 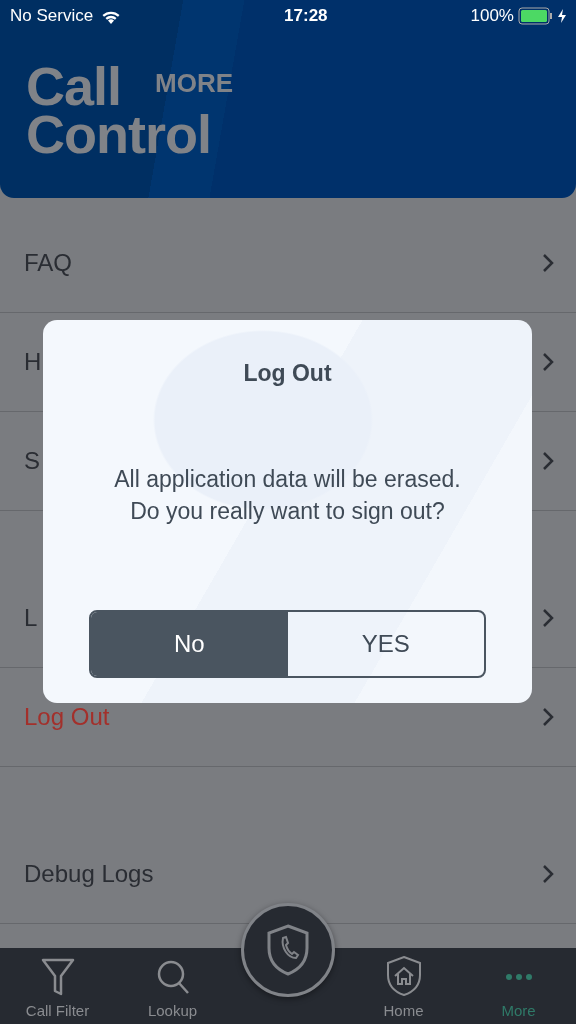 What do you see at coordinates (288, 263) in the screenshot?
I see `menu-row: FAQ` at bounding box center [288, 263].